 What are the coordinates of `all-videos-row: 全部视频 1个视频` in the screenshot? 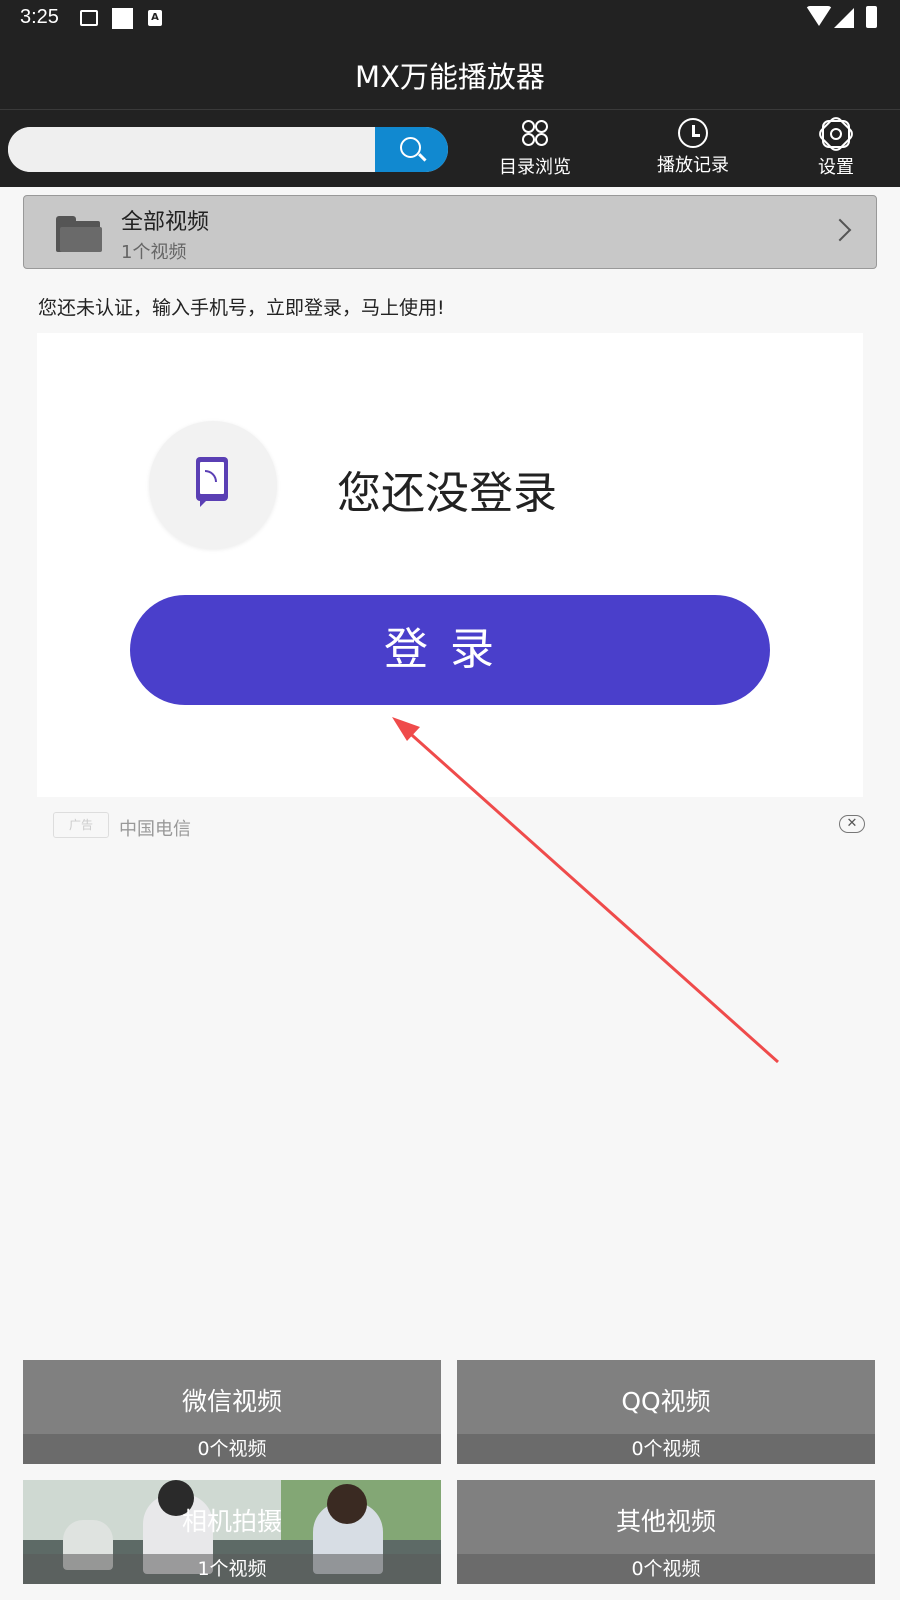 It's located at (450, 232).